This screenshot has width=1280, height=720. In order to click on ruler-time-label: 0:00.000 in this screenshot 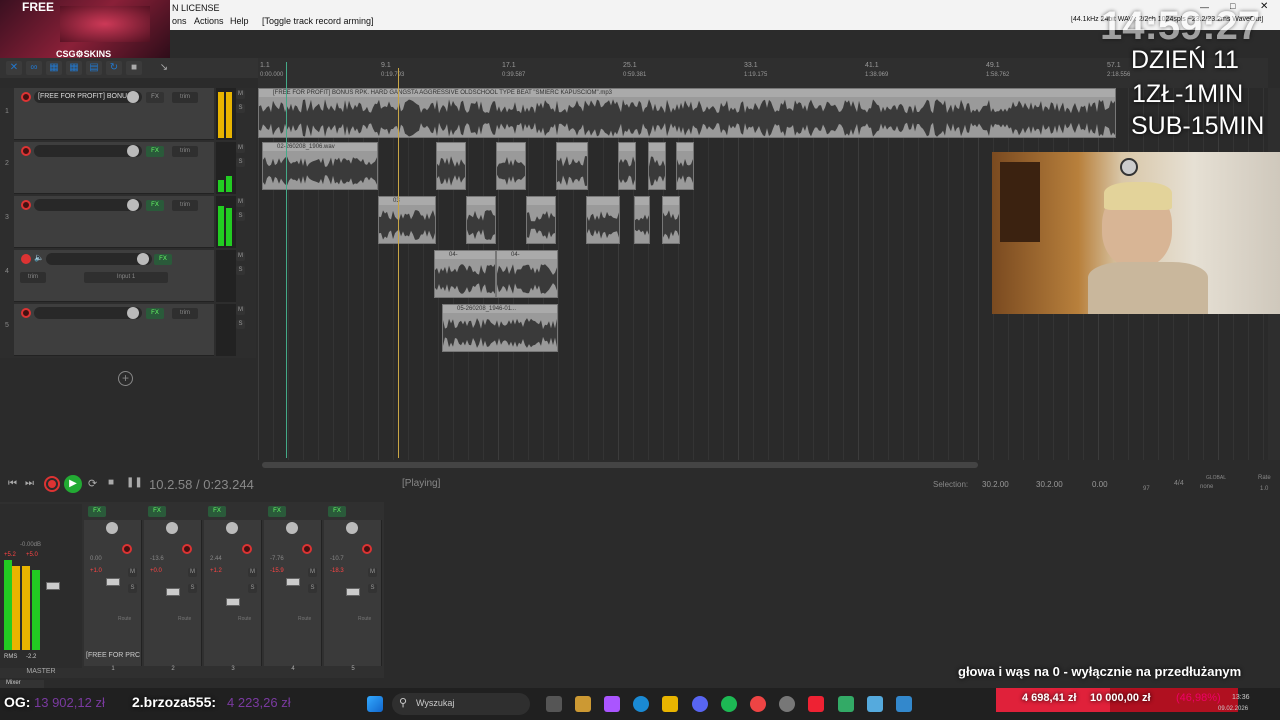, I will do `click(271, 75)`.